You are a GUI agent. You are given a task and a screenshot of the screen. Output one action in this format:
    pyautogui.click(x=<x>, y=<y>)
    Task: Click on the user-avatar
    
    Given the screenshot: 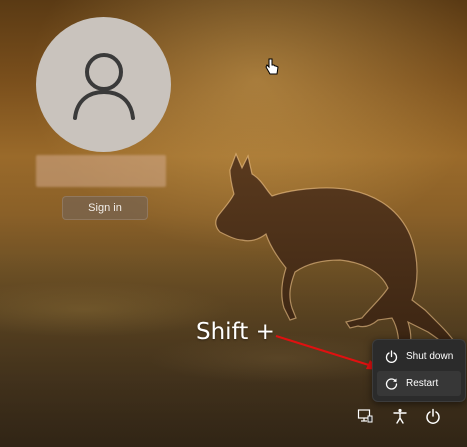 What is the action you would take?
    pyautogui.click(x=103, y=84)
    